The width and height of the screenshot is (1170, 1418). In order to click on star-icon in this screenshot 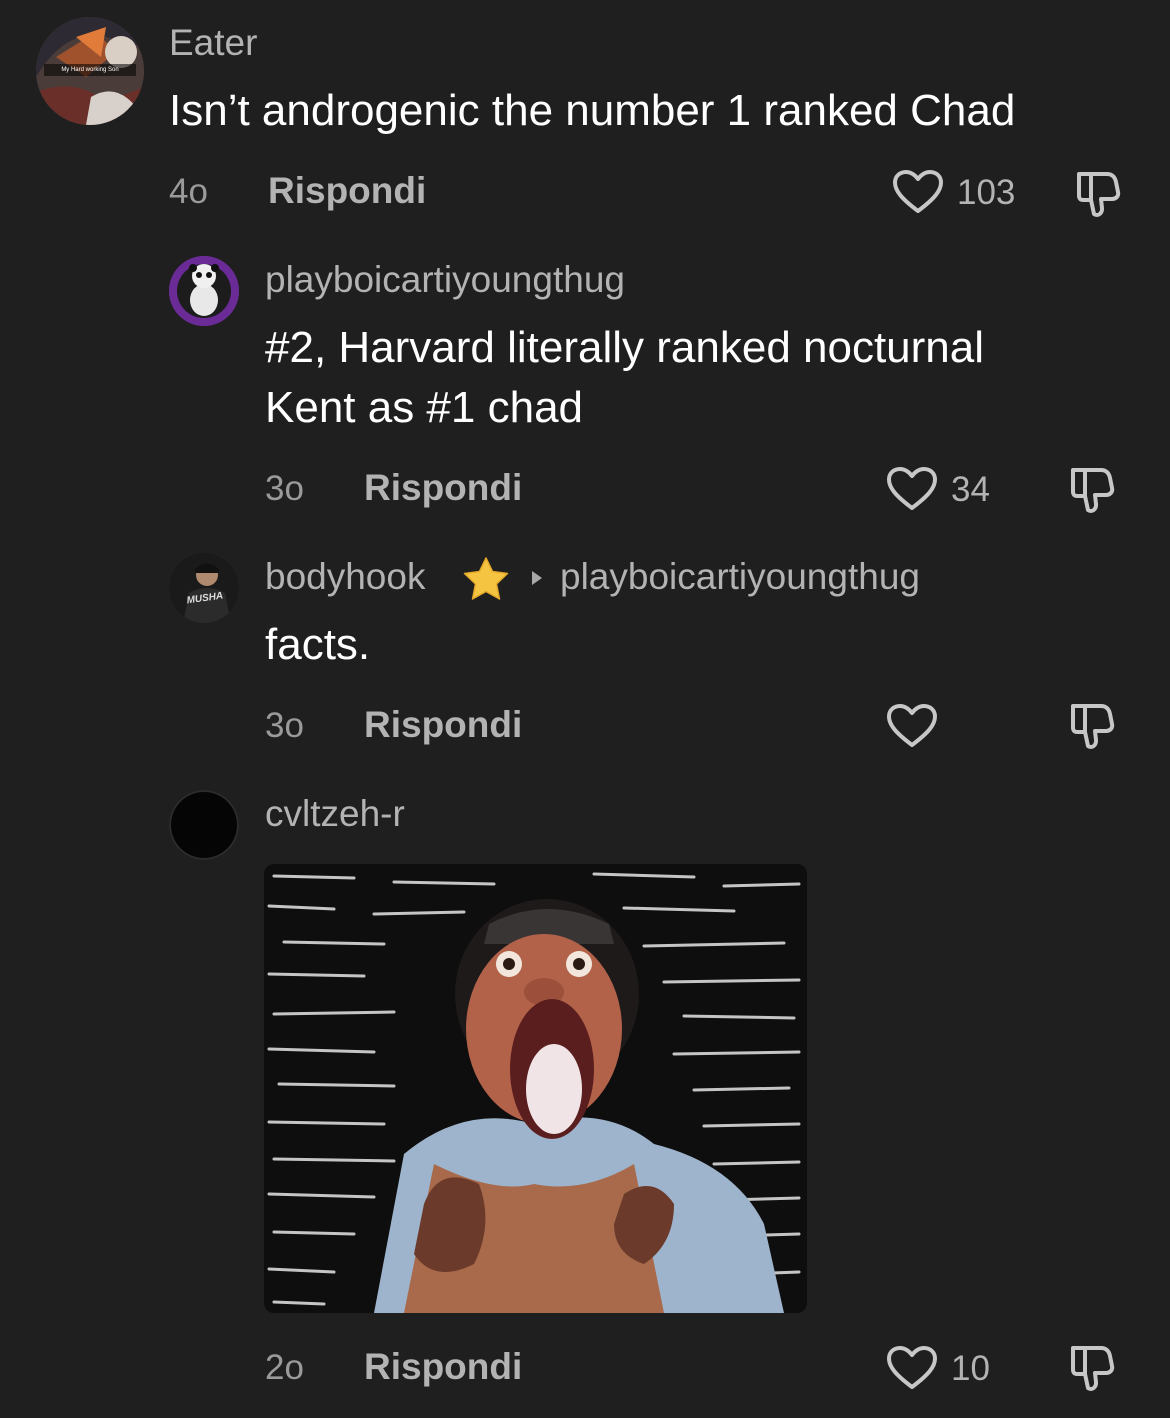, I will do `click(486, 578)`.